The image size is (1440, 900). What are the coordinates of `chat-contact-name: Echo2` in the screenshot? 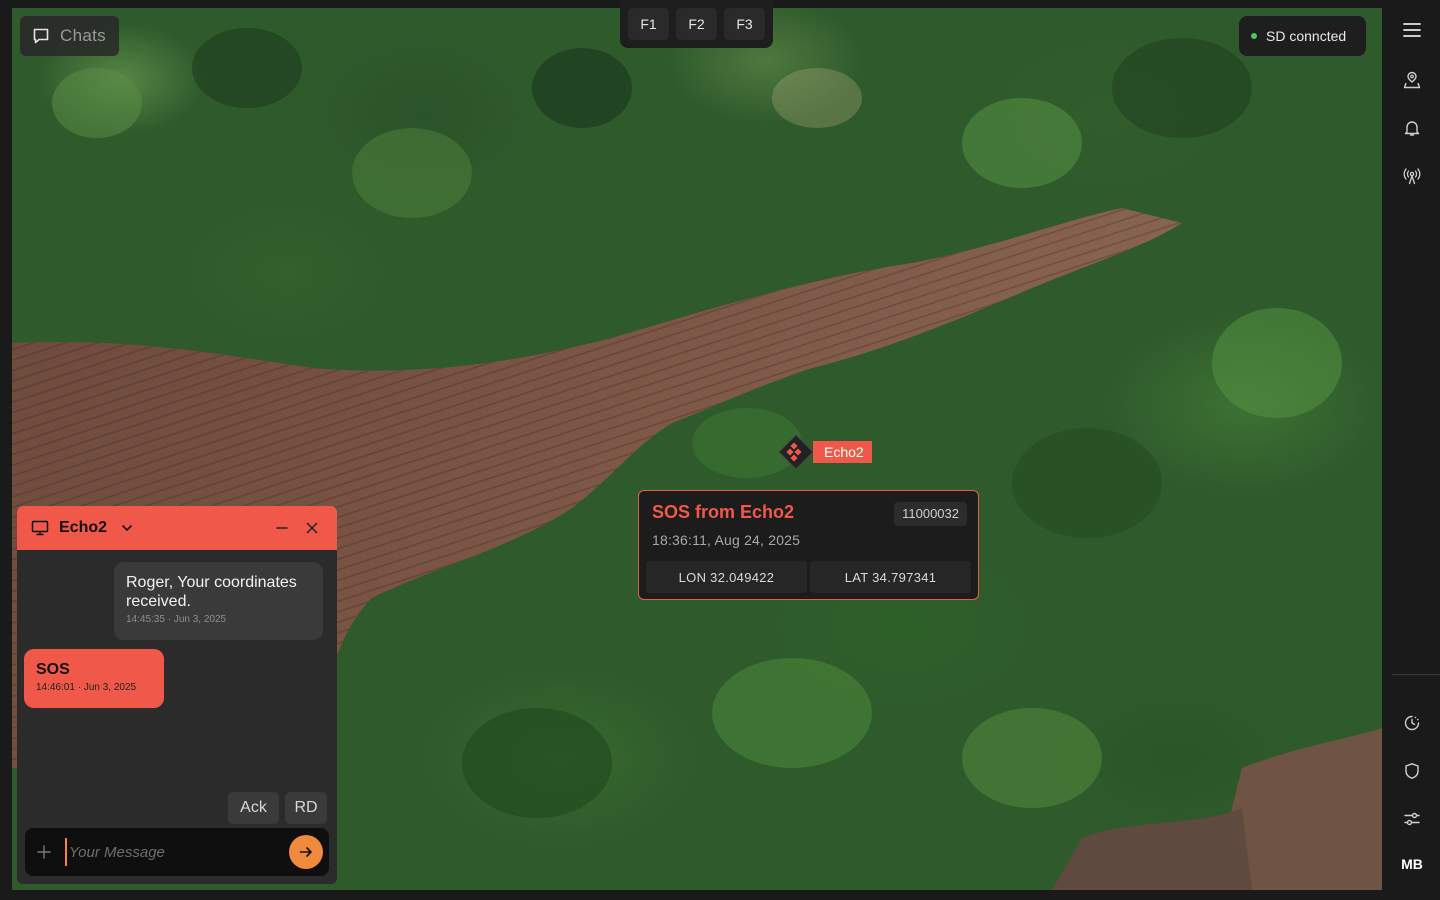 It's located at (83, 528).